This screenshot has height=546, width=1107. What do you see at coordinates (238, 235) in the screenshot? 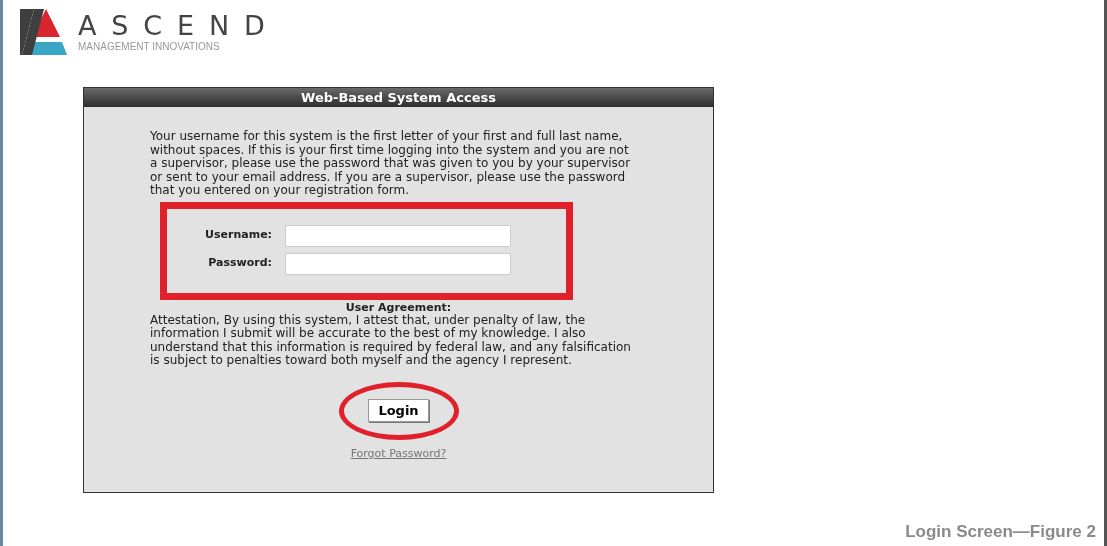
I see `field-label: Username:` at bounding box center [238, 235].